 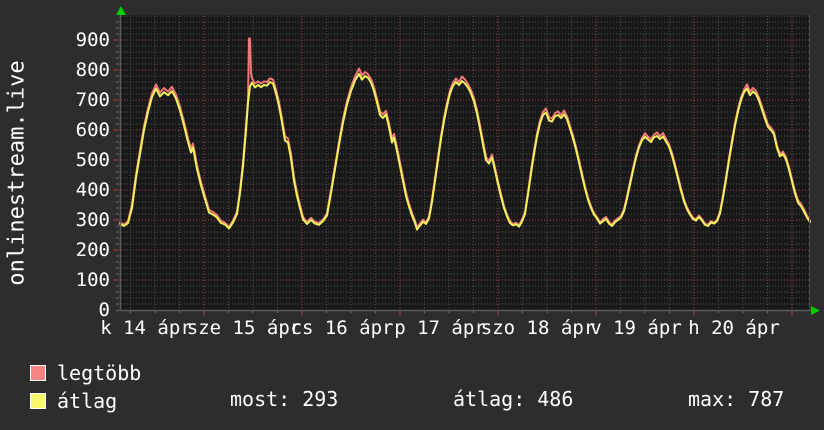 What do you see at coordinates (92, 190) in the screenshot?
I see `y-tick-label-400: 400` at bounding box center [92, 190].